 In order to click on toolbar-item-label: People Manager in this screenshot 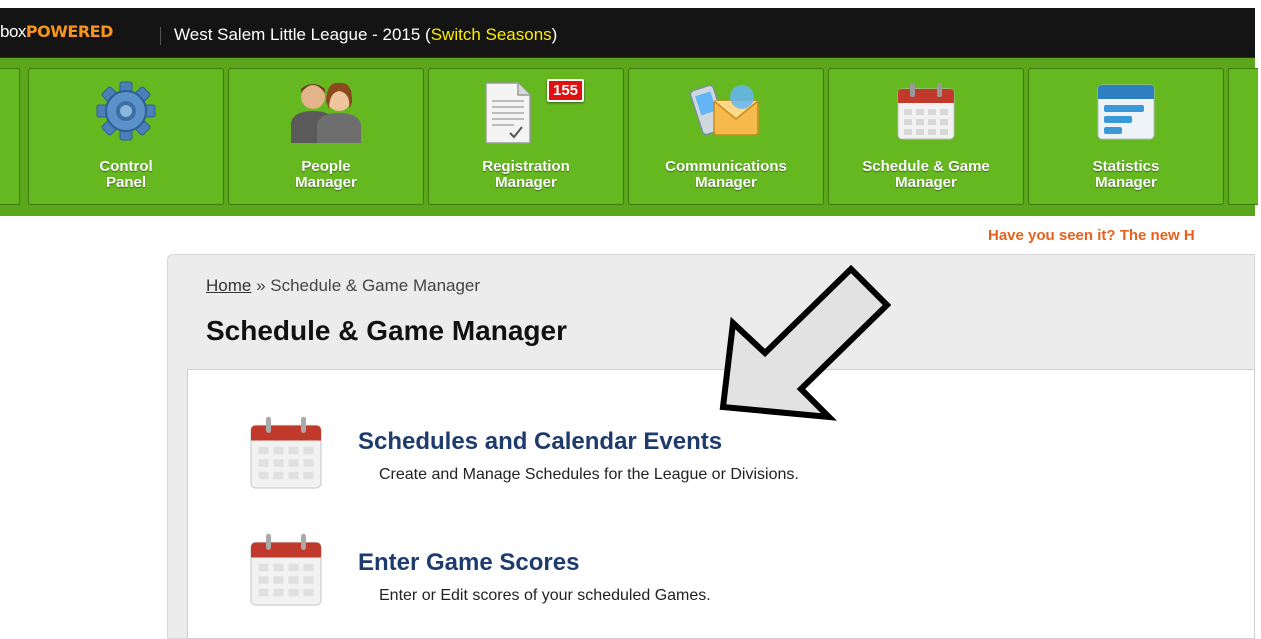, I will do `click(326, 174)`.